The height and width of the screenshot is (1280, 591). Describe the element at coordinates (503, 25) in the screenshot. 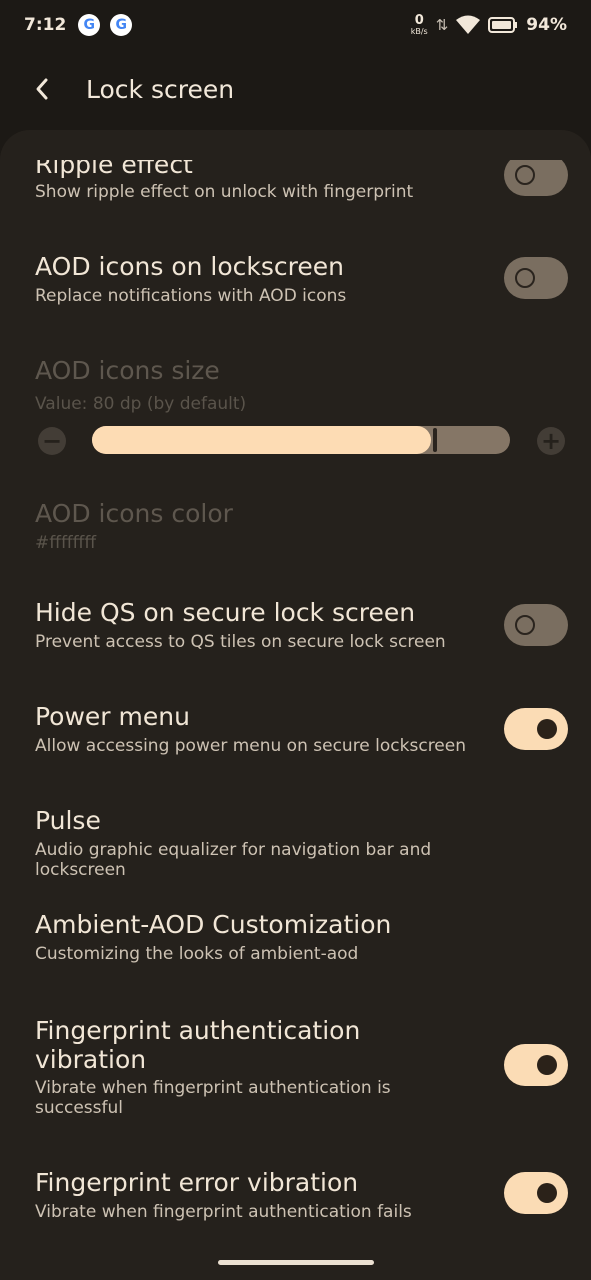

I see `battery-icon` at that location.